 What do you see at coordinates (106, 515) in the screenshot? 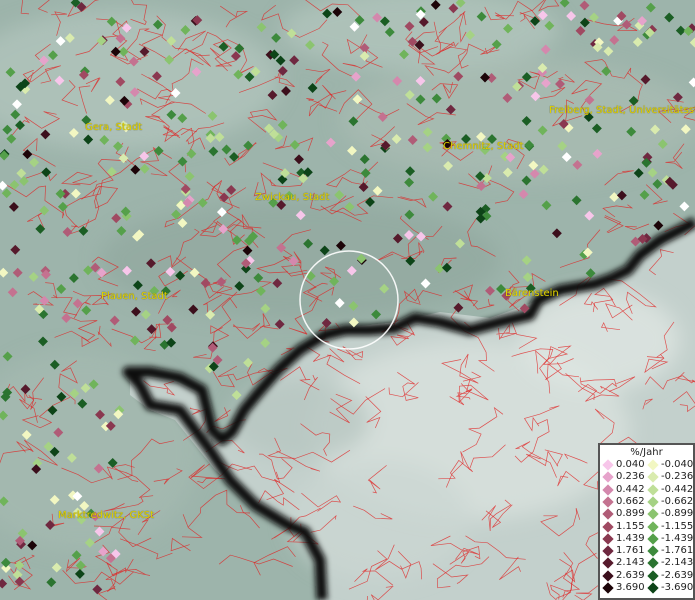
I see `label-marktredwitz: Marktredwitz, GKSt` at bounding box center [106, 515].